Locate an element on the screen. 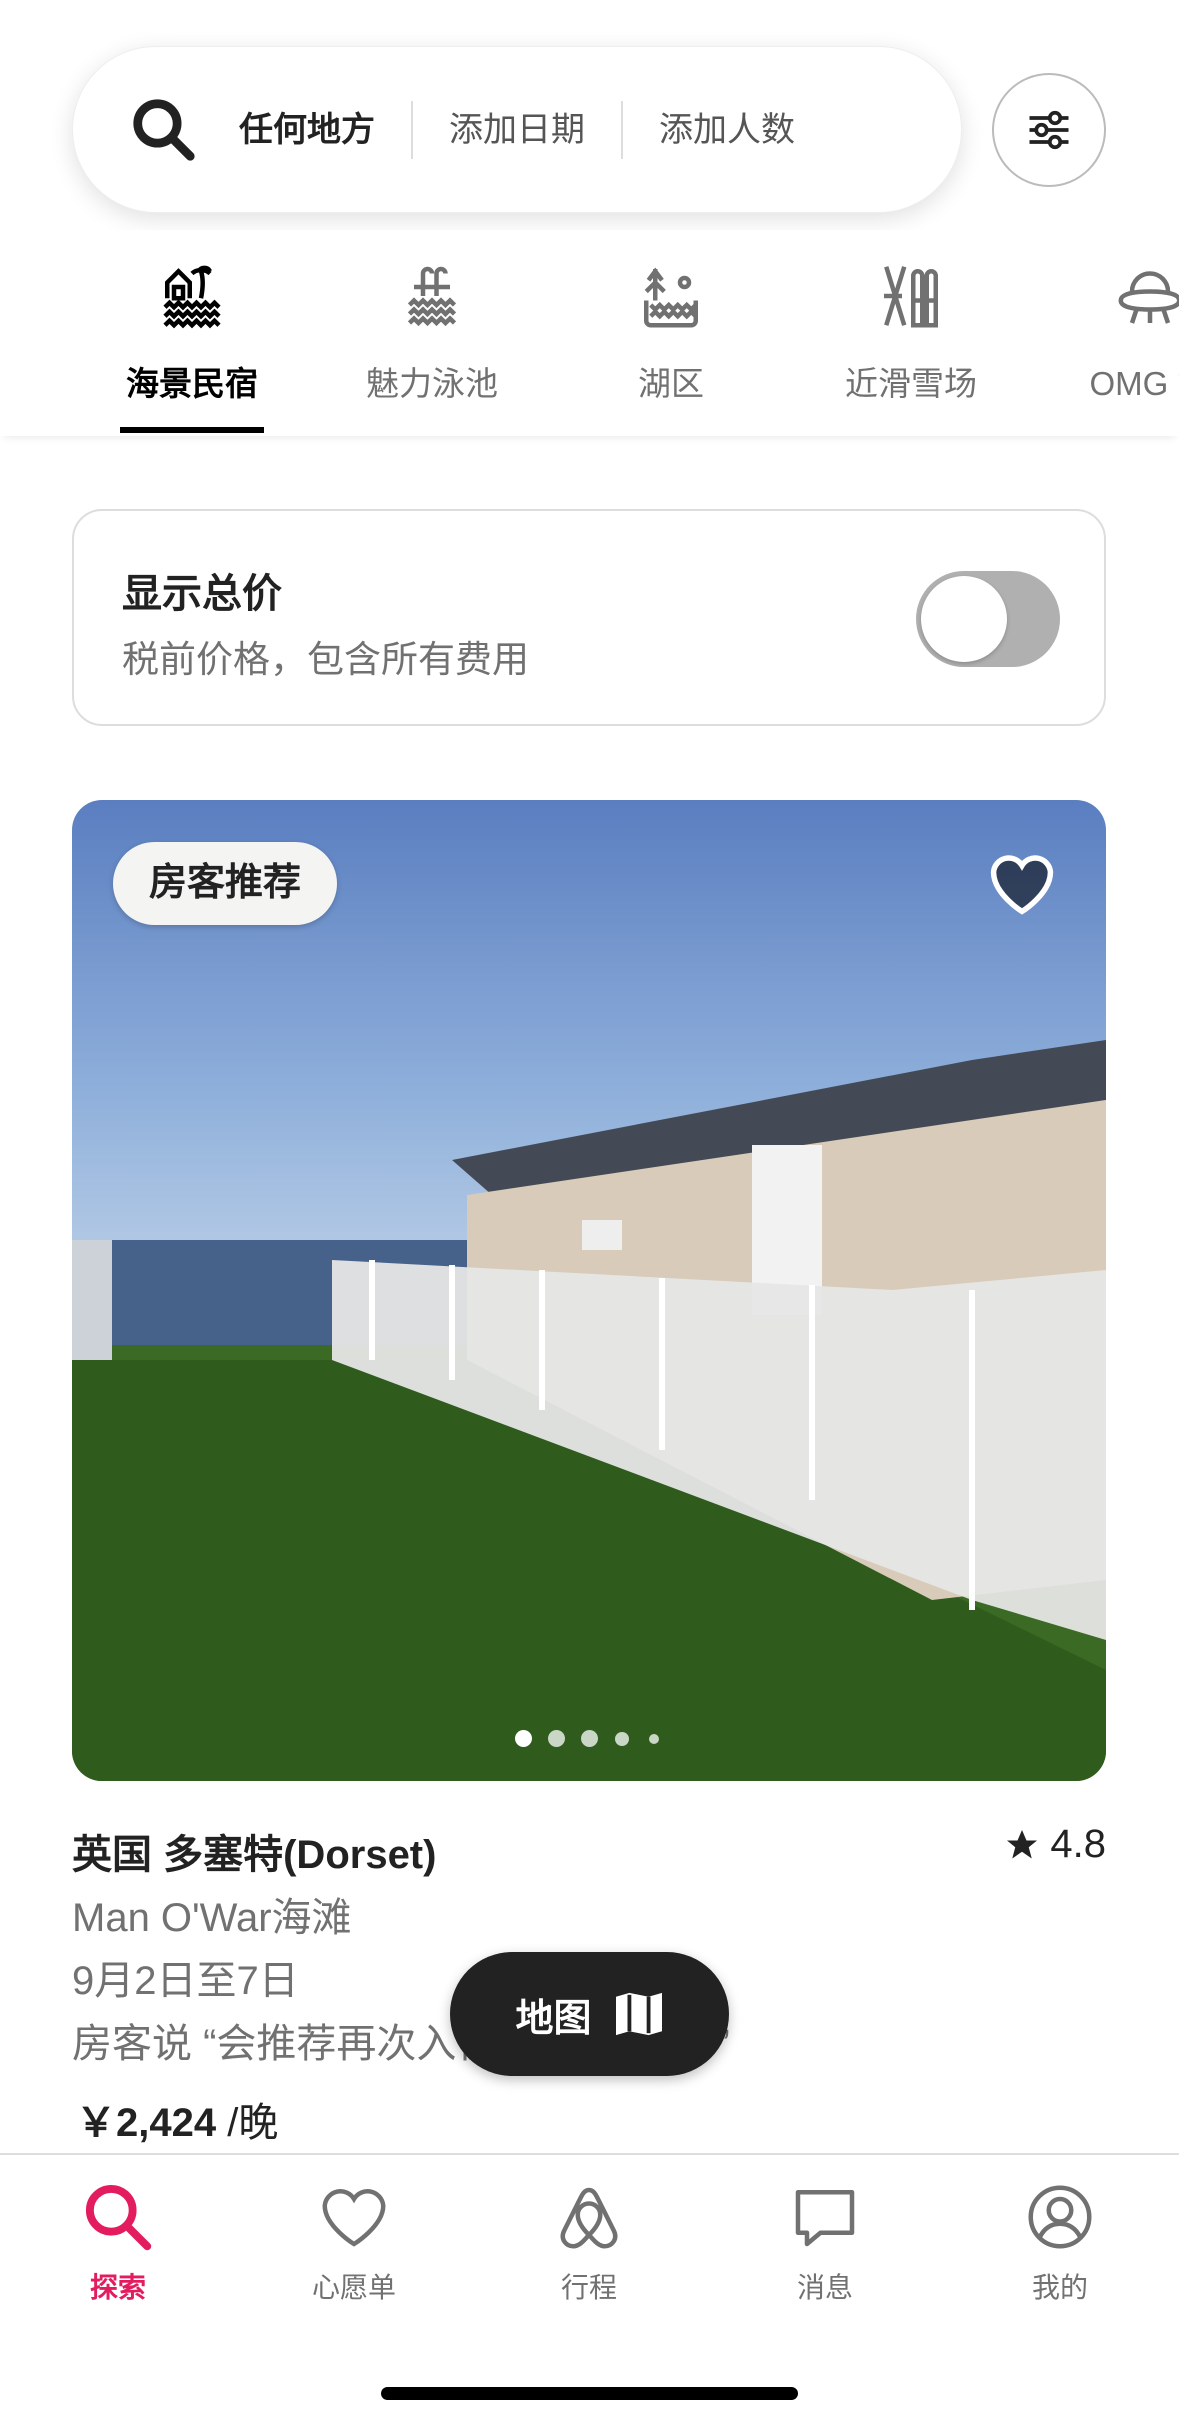 This screenshot has height=2425, width=1179. listing-price: ￥2,424 /晚 is located at coordinates (177, 2119).